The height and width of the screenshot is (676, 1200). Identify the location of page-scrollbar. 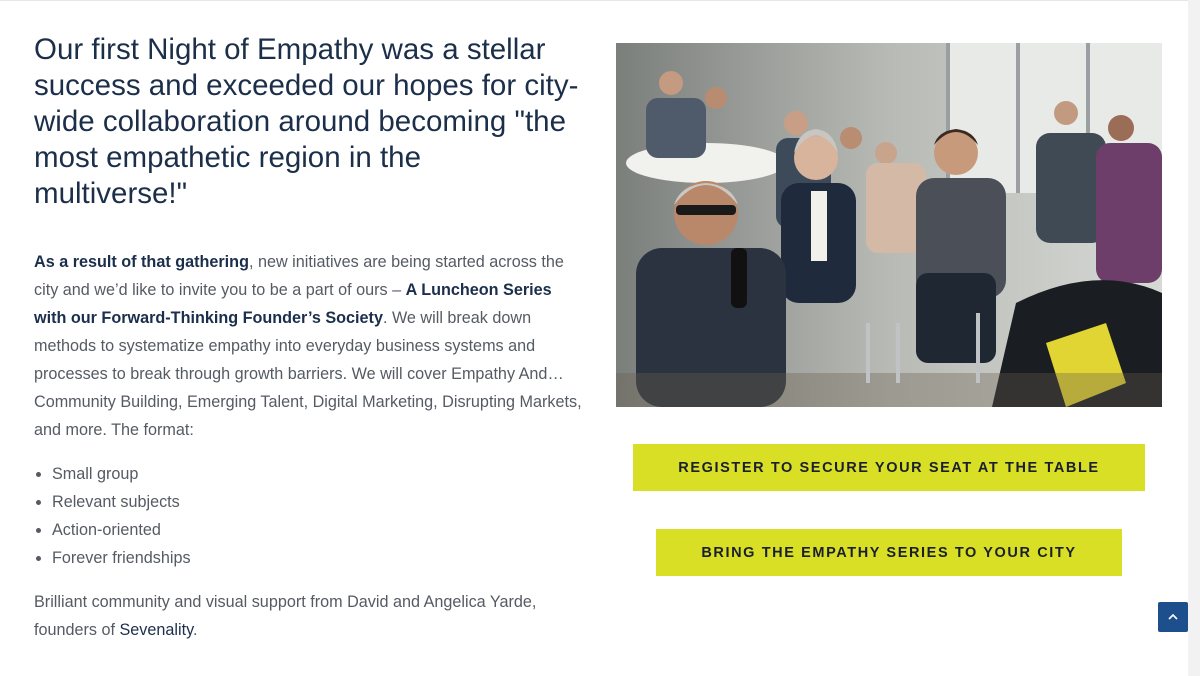
(1194, 338).